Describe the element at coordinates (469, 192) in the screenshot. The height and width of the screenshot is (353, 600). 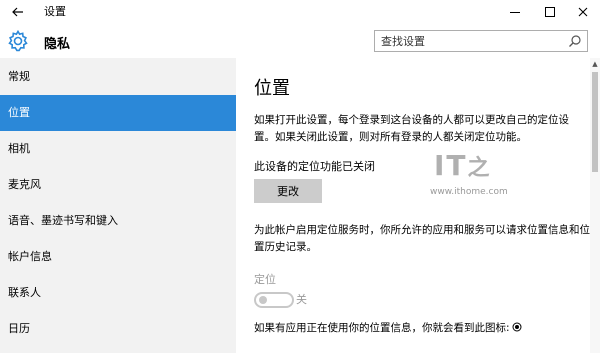
I see `watermark-url: www.ithome.com` at that location.